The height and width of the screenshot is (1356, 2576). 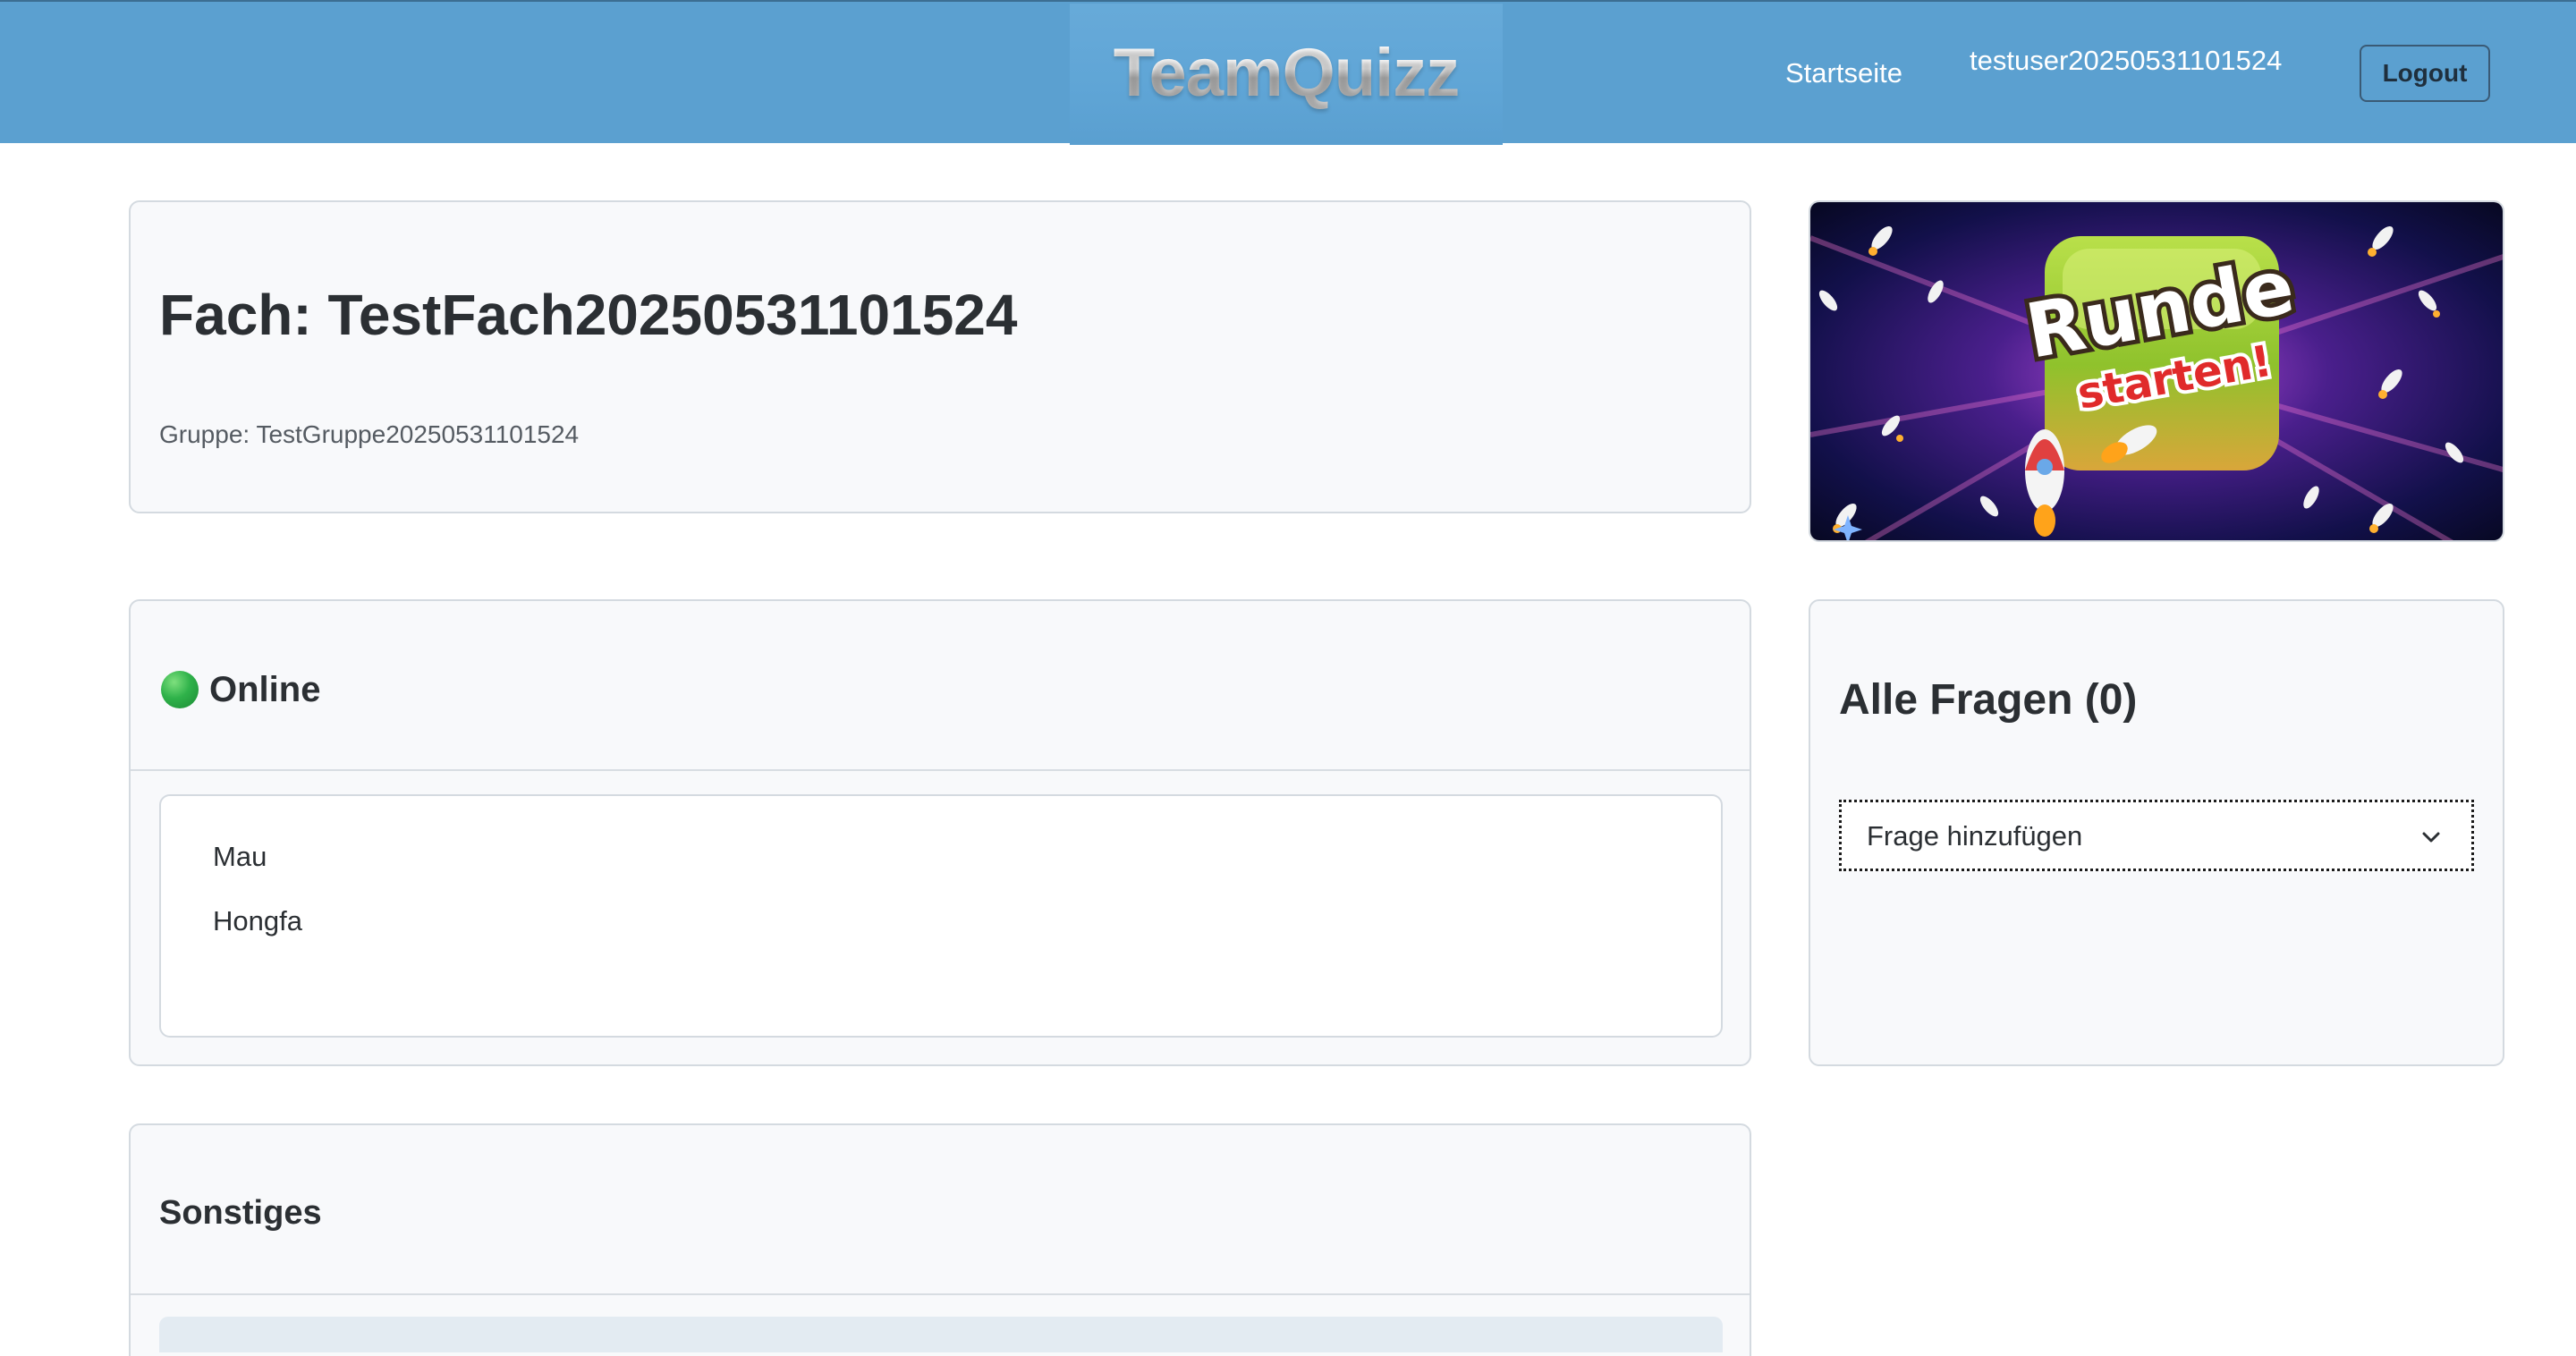 I want to click on questions-card: Alle Fragen (0) Frage hinzufügen, so click(x=2156, y=832).